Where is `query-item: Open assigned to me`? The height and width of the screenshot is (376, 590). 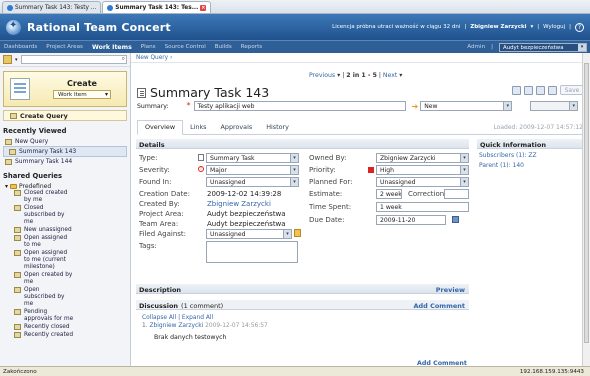 query-item: Open assigned to me is located at coordinates (72, 242).